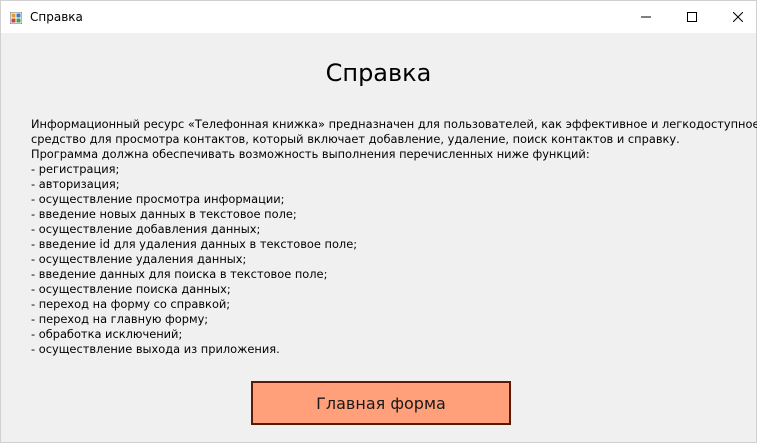 The width and height of the screenshot is (757, 443). What do you see at coordinates (139, 259) in the screenshot?
I see `help-text-line: - осуществление удаления данных;` at bounding box center [139, 259].